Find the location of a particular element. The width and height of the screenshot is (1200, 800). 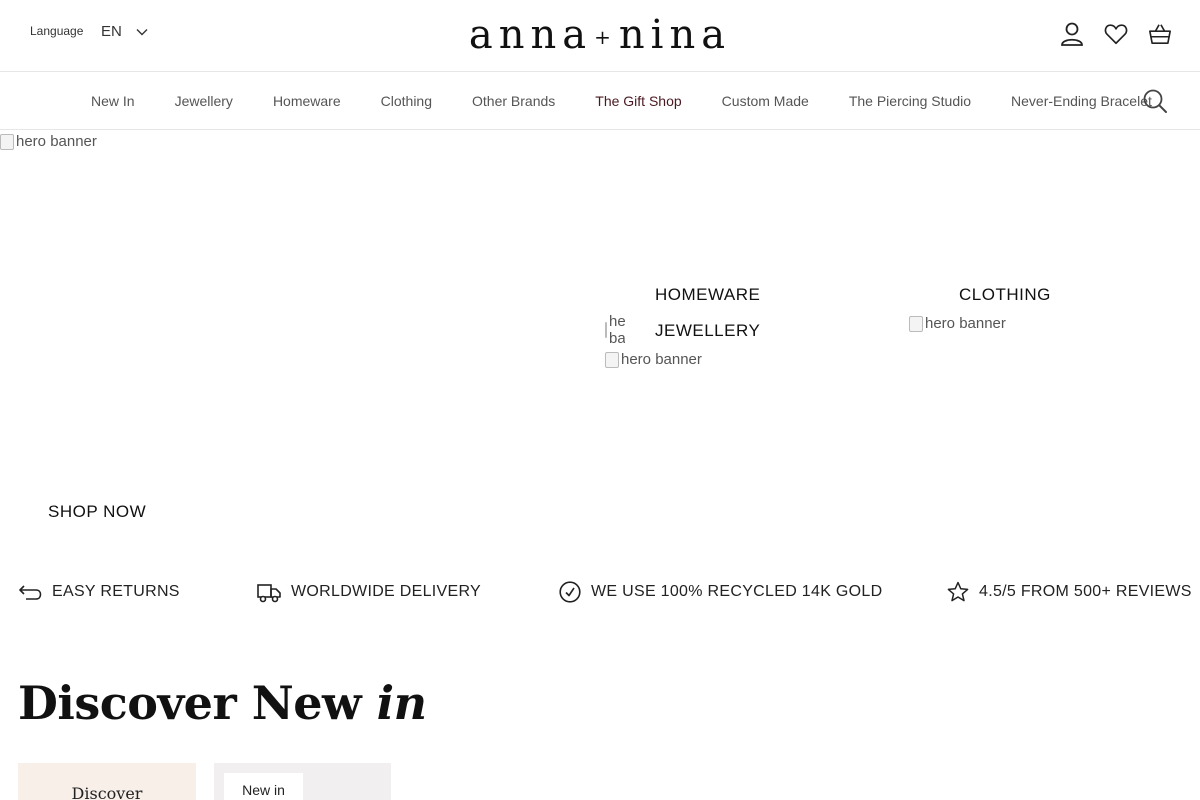

nav-item-never-ending-bracelet: Never-Ending Bracelet is located at coordinates (1081, 101).